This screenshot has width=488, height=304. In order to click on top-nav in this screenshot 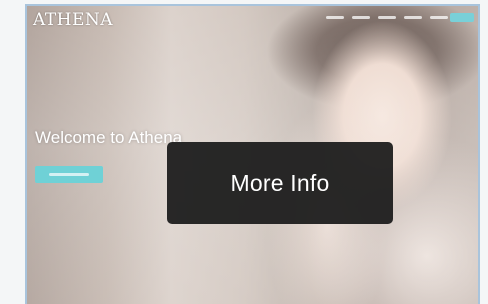, I will do `click(387, 17)`.